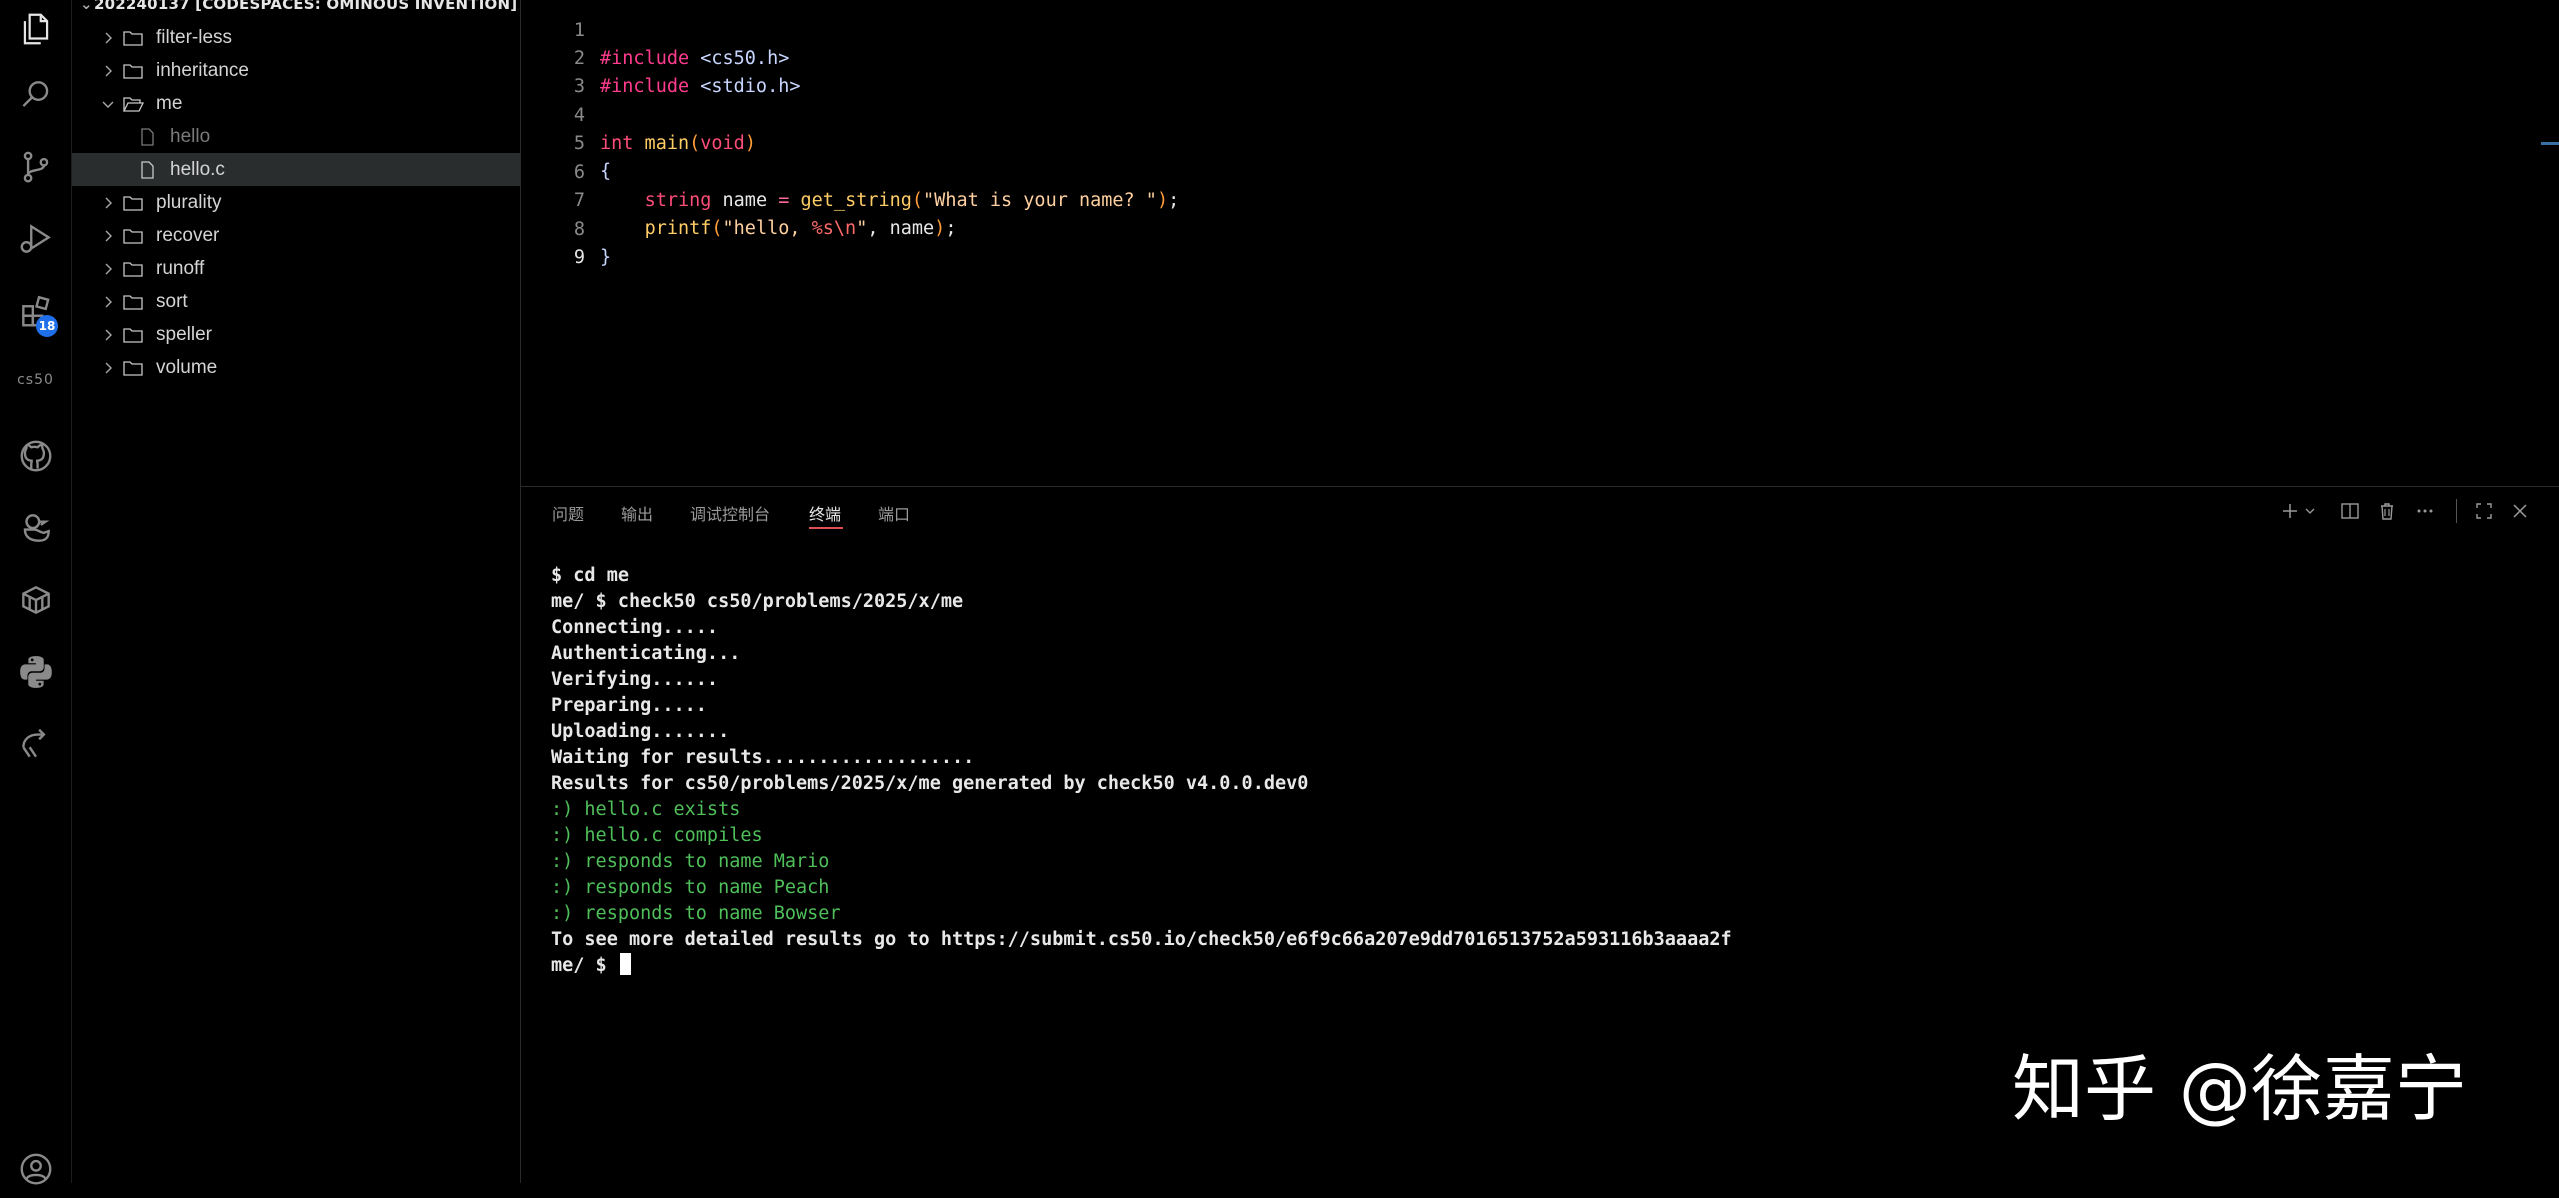  I want to click on toolbar-divider, so click(2456, 511).